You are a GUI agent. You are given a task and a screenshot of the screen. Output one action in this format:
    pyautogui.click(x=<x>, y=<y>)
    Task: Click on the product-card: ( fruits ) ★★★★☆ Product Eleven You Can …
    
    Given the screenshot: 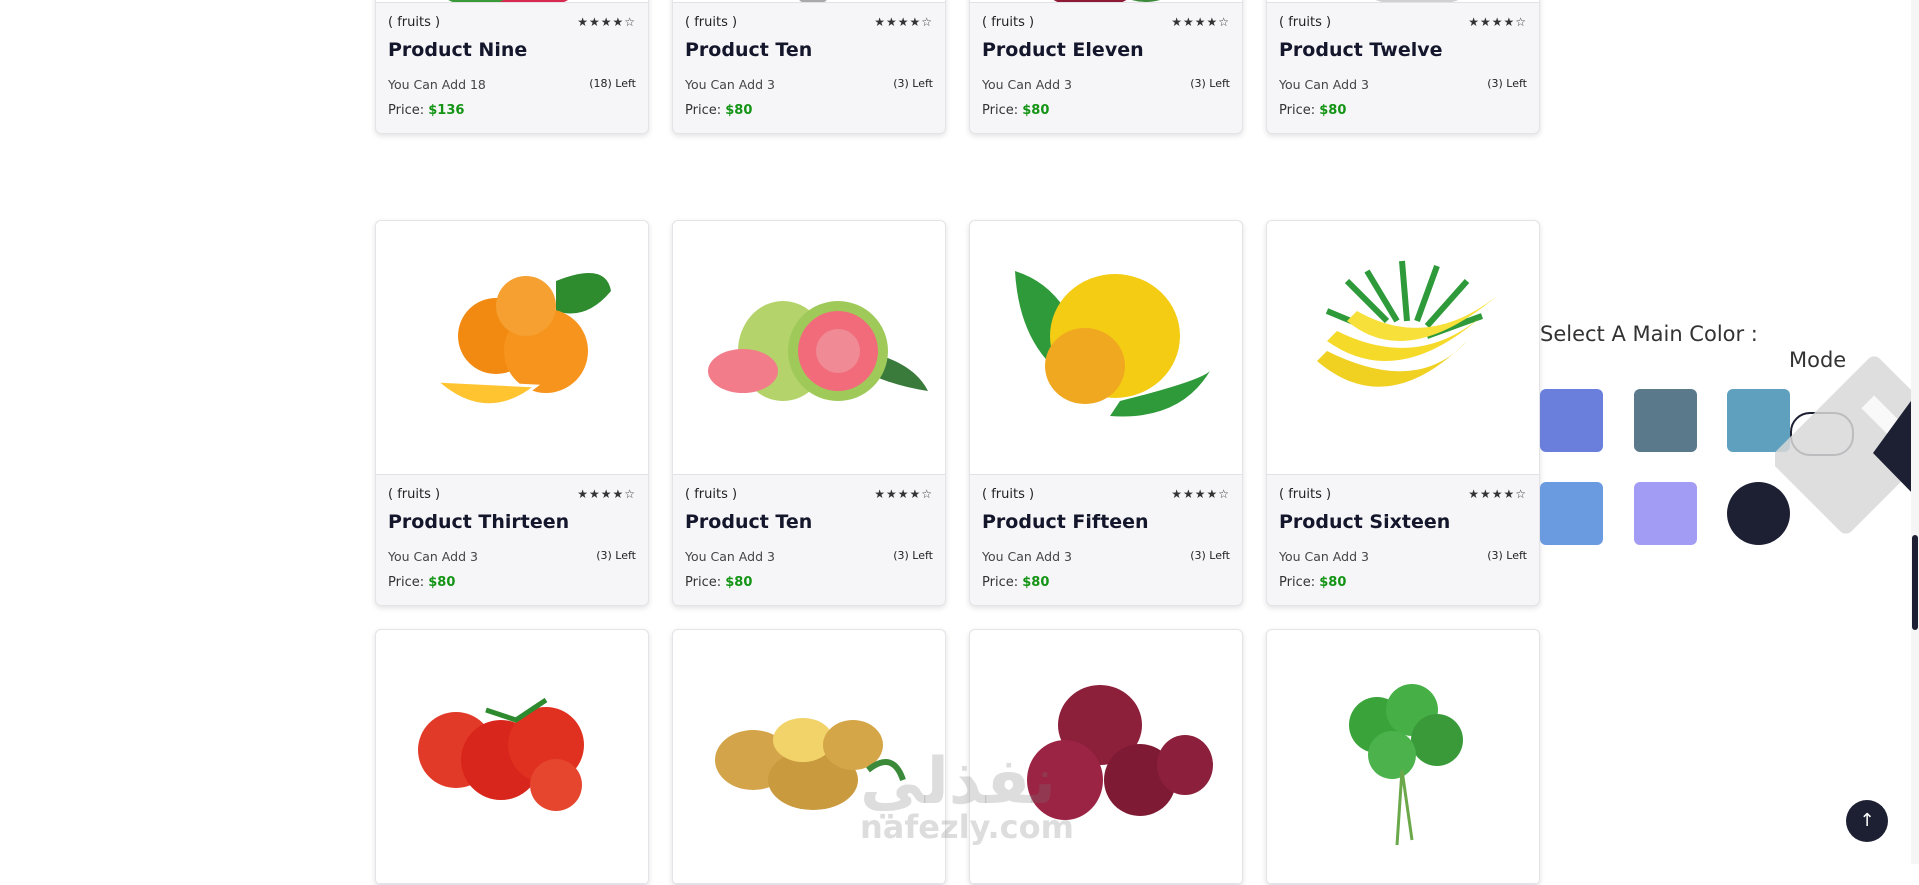 What is the action you would take?
    pyautogui.click(x=1106, y=67)
    